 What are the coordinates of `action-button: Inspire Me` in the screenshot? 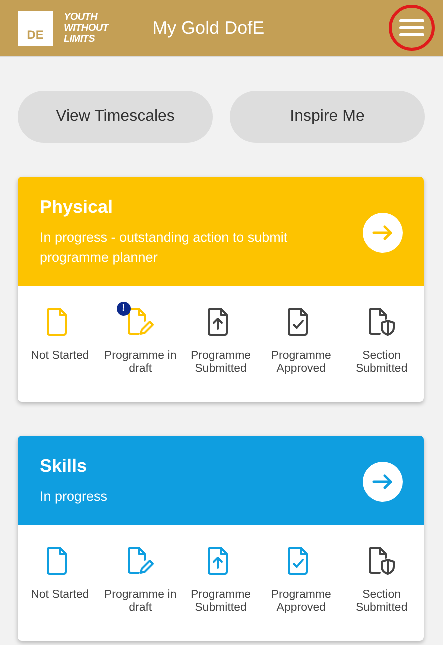 It's located at (327, 117).